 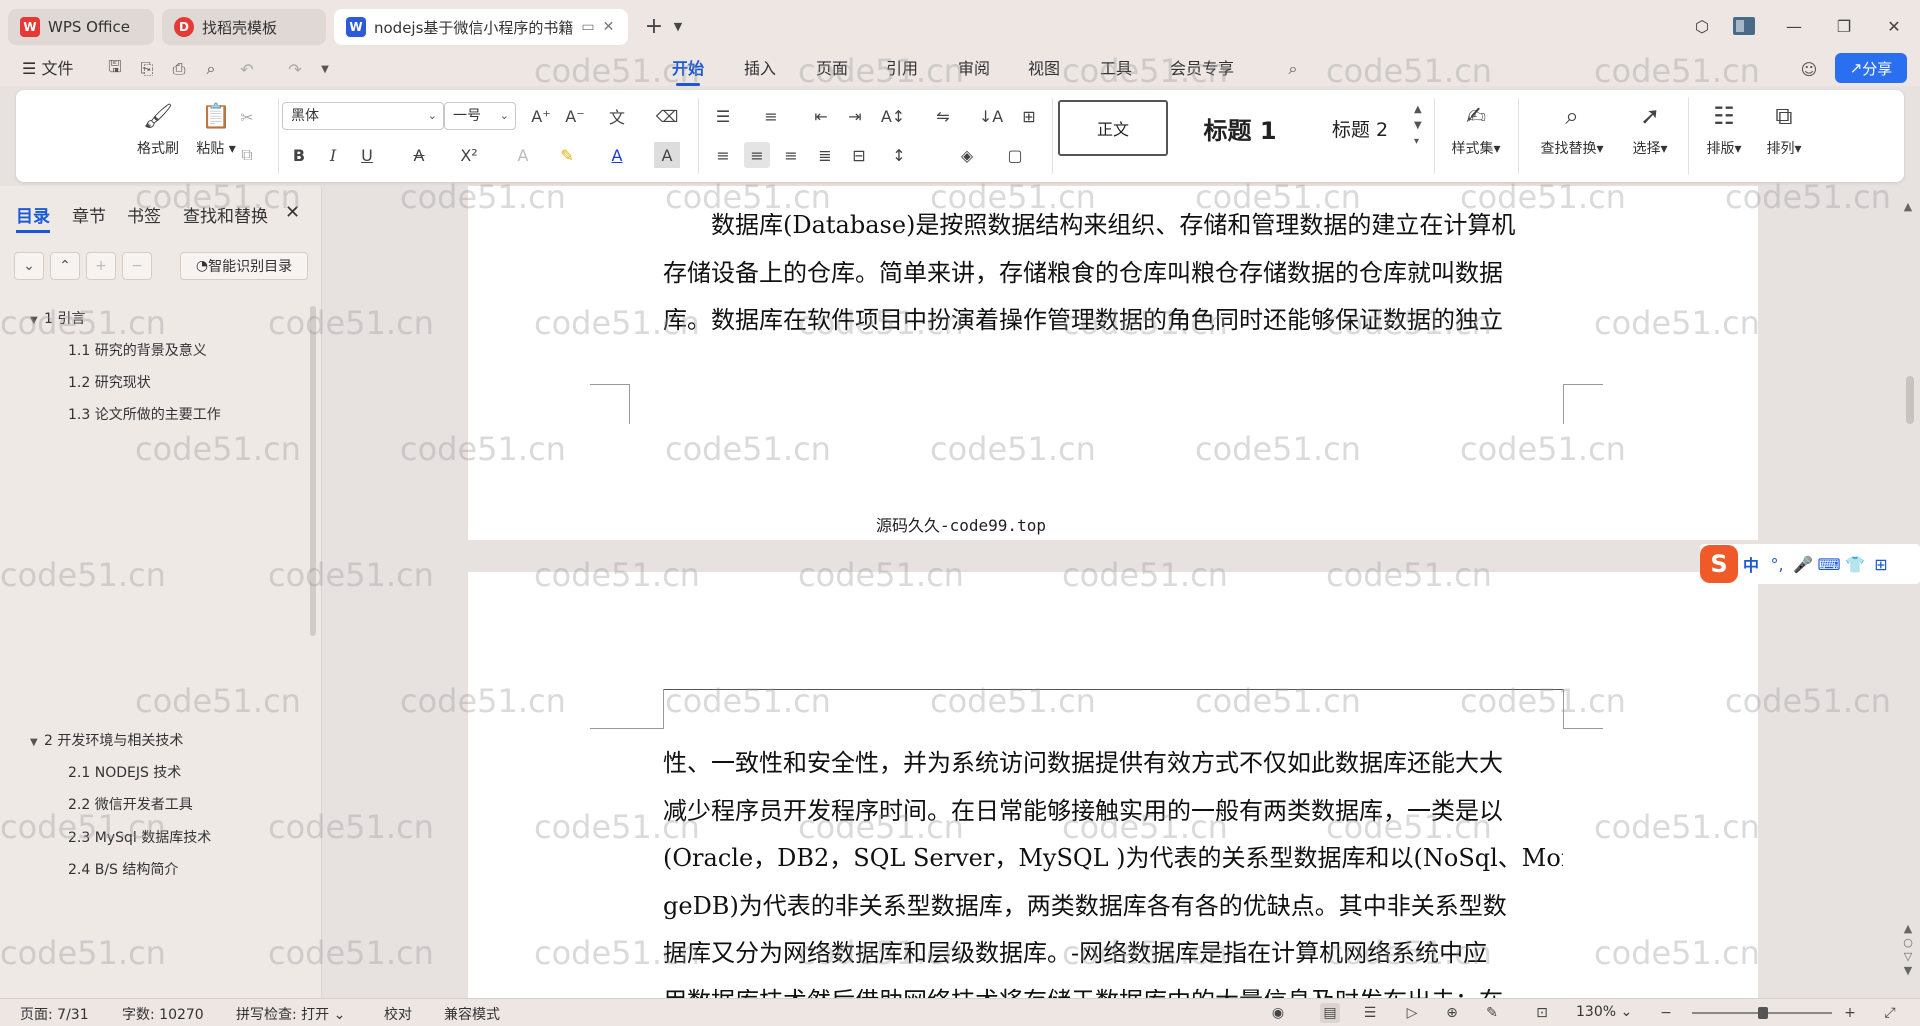 What do you see at coordinates (299, 155) in the screenshot?
I see `bold-icon: B` at bounding box center [299, 155].